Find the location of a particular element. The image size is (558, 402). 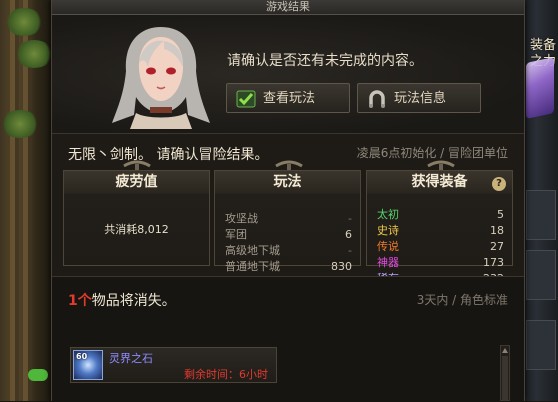

spirit-stone-icon: 60 is located at coordinates (88, 365).